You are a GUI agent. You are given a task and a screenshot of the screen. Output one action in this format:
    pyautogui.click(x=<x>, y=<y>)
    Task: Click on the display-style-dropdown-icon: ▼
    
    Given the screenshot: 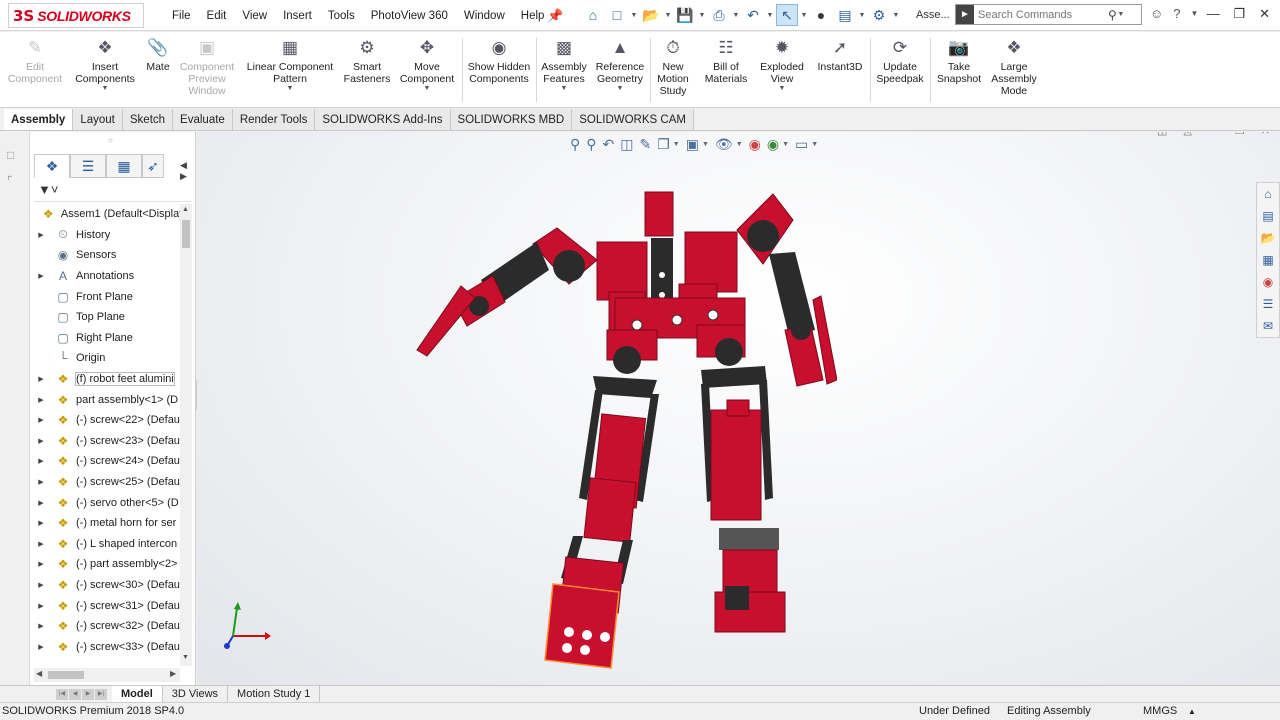 What is the action you would take?
    pyautogui.click(x=705, y=144)
    